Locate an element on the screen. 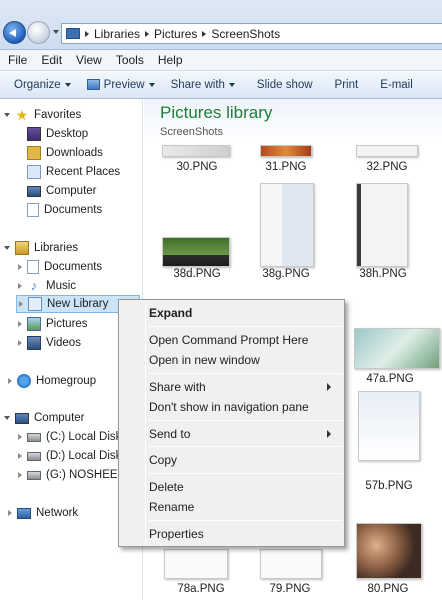 The image size is (442, 600). menu-item-rename: Rename is located at coordinates (244, 507).